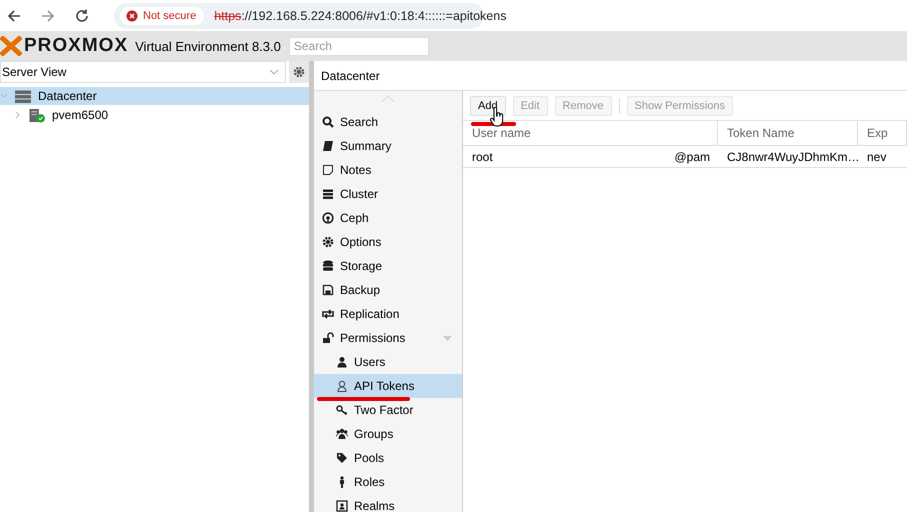 This screenshot has height=512, width=907. What do you see at coordinates (11, 46) in the screenshot?
I see `logo-icon` at bounding box center [11, 46].